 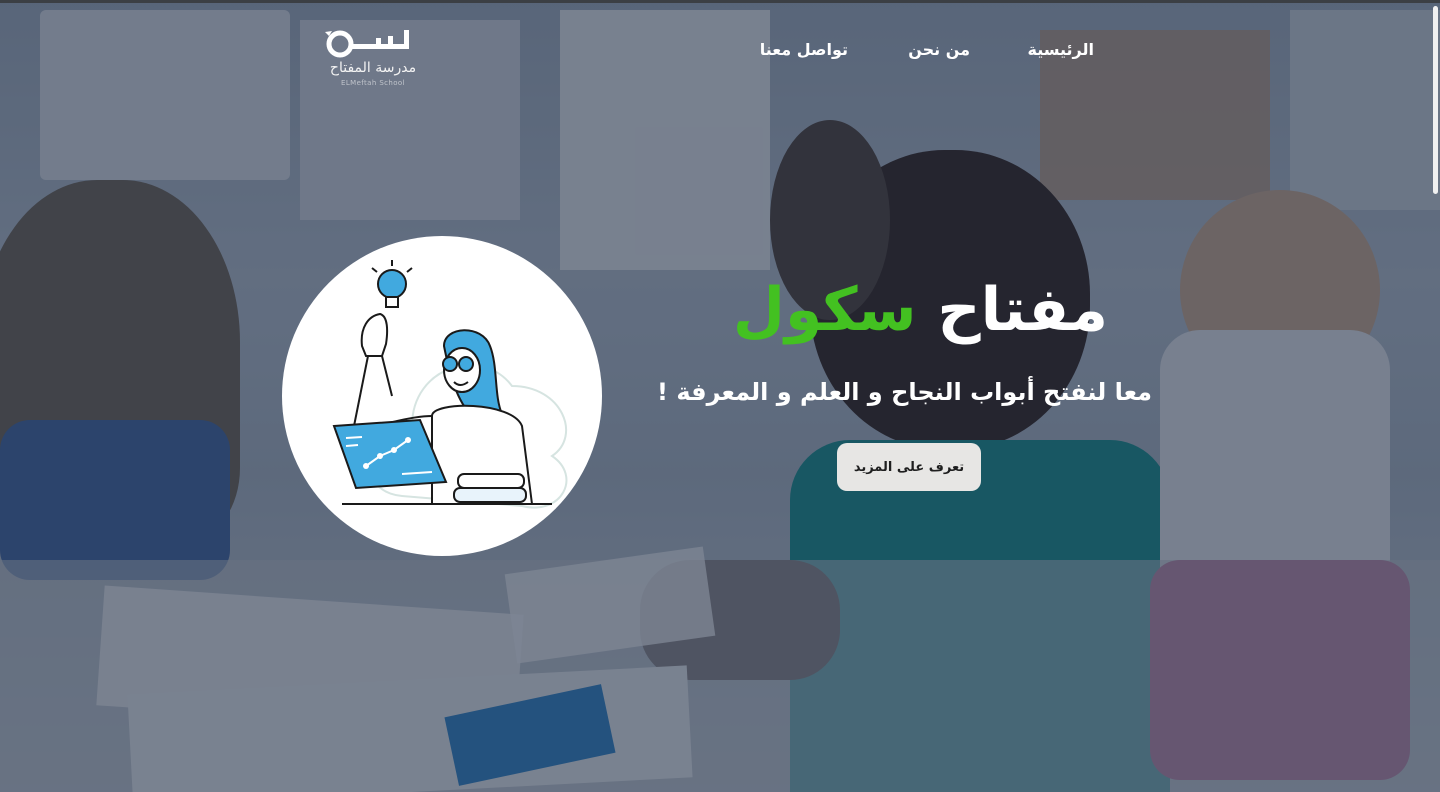 I want to click on hero-title-main: مفتاح, so click(x=1022, y=310).